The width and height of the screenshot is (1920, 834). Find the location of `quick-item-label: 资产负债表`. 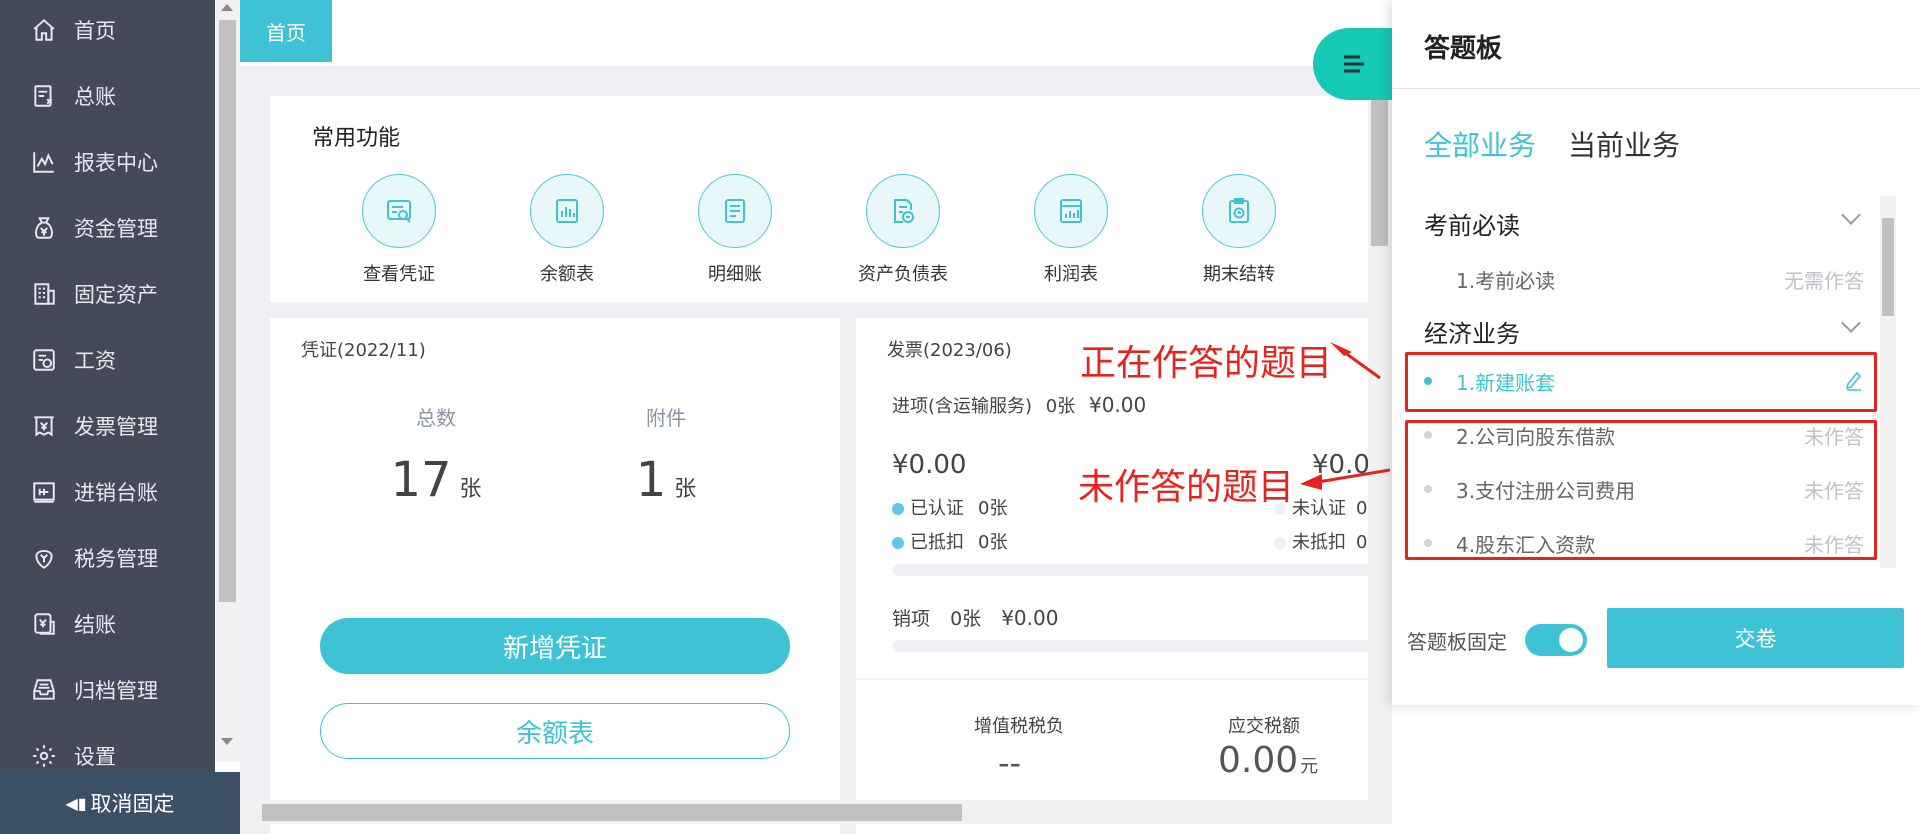

quick-item-label: 资产负债表 is located at coordinates (903, 274).